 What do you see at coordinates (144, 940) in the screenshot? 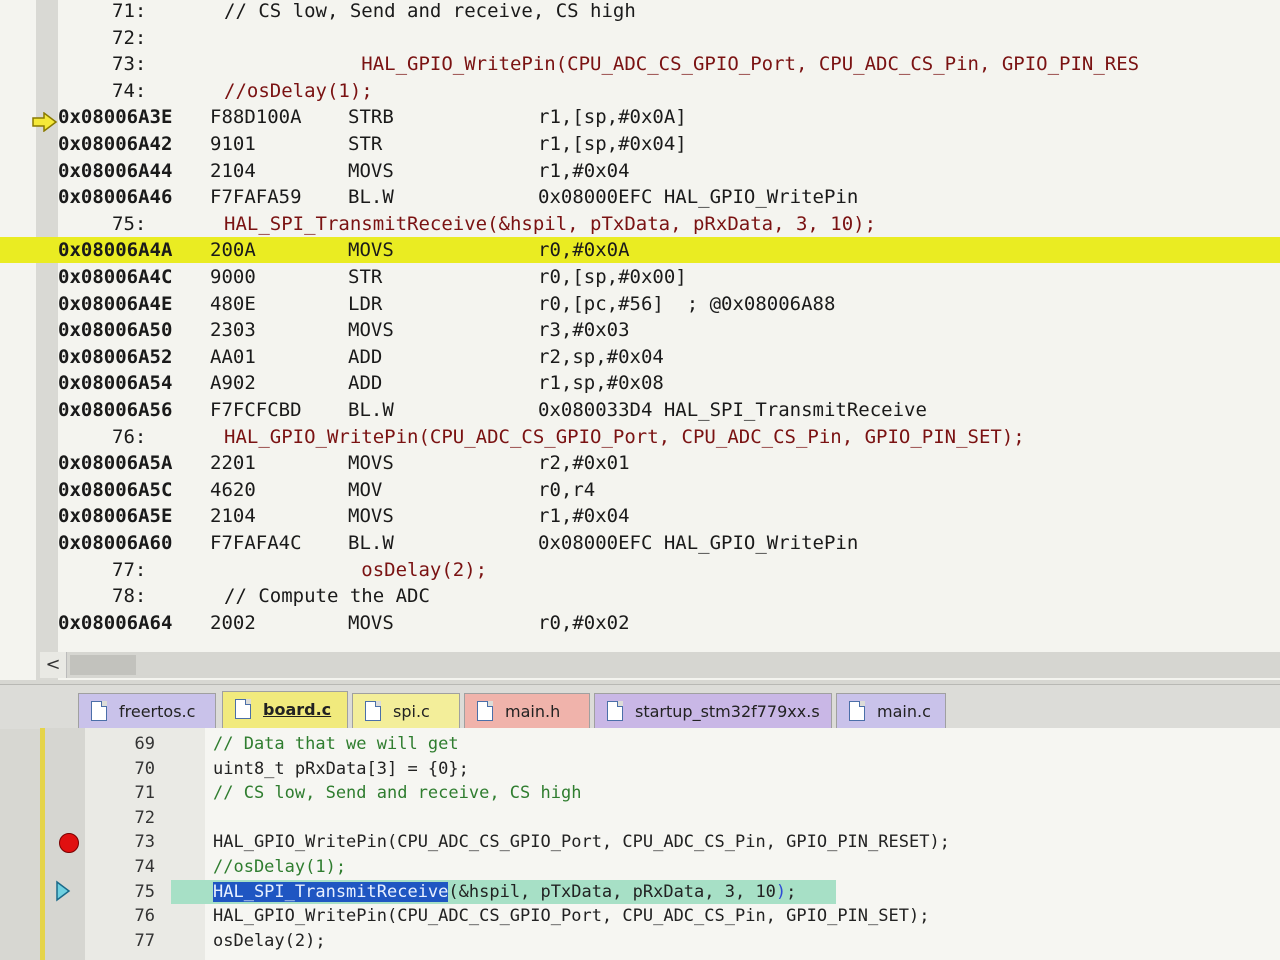
I see `line-number: 77` at bounding box center [144, 940].